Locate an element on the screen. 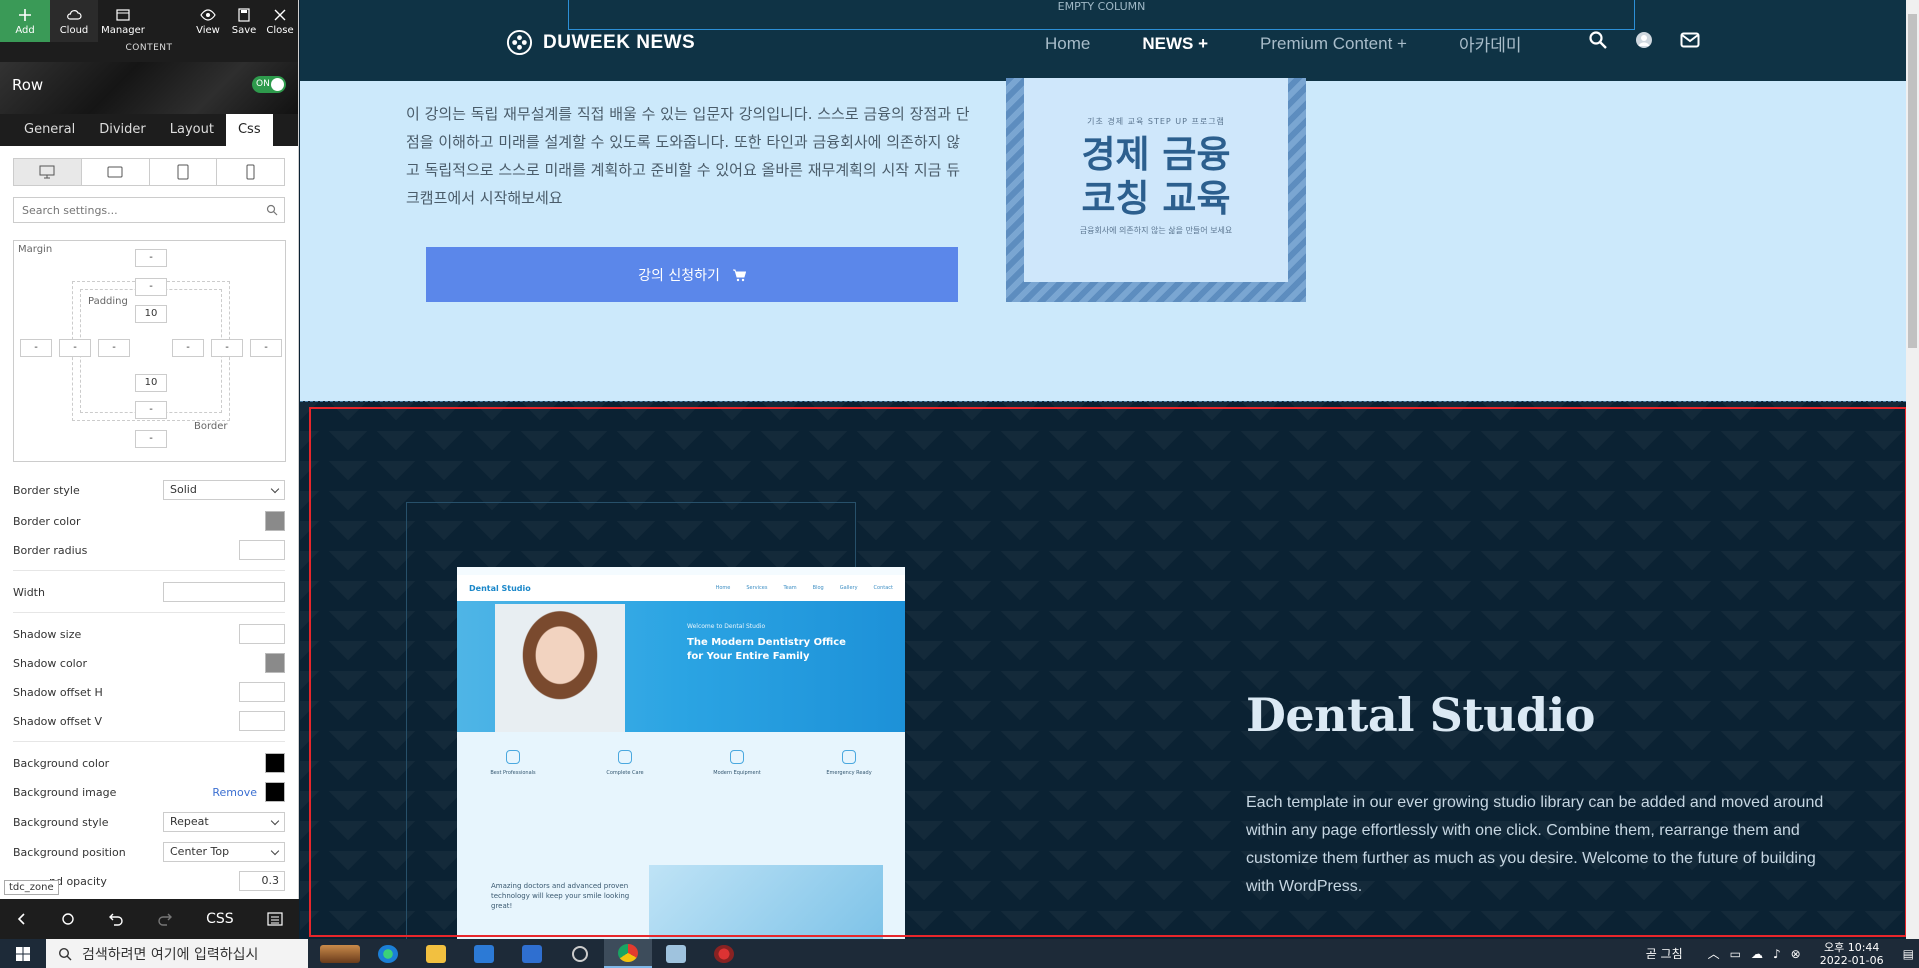  taskbar-search: 검색하려면 여기에 입력하십시 is located at coordinates (177, 953).